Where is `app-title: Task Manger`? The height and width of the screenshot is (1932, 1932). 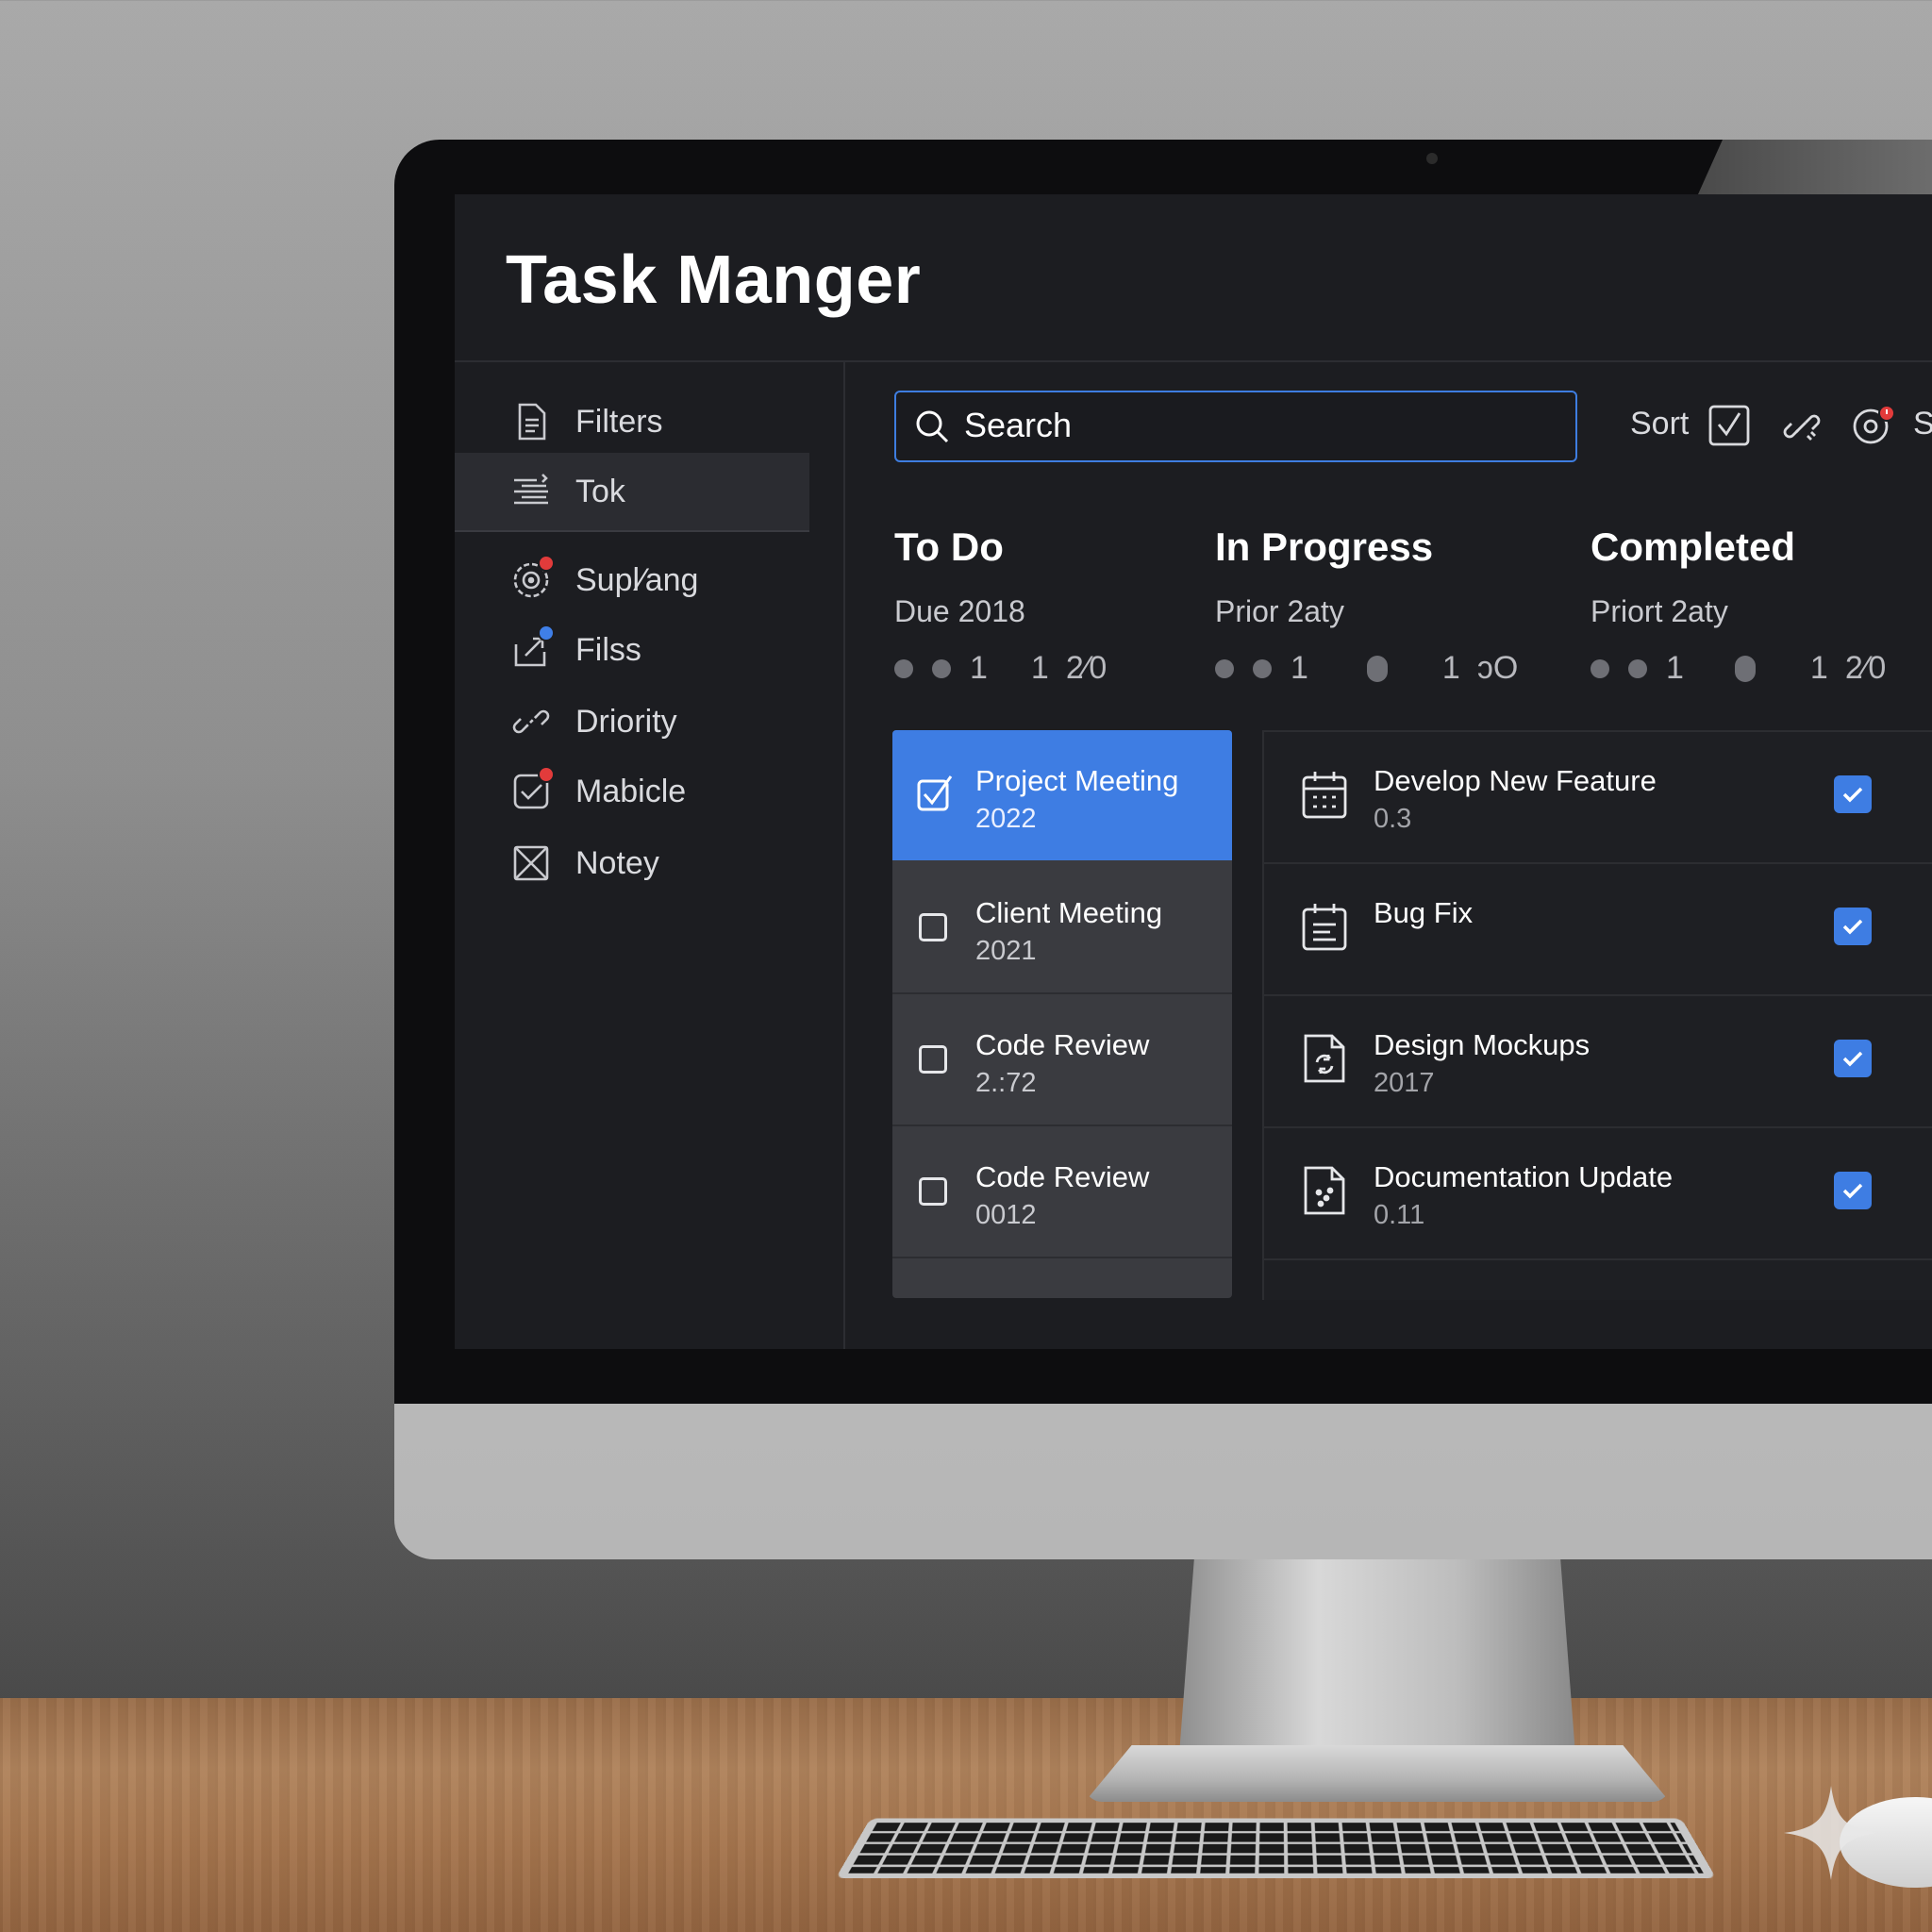 app-title: Task Manger is located at coordinates (714, 280).